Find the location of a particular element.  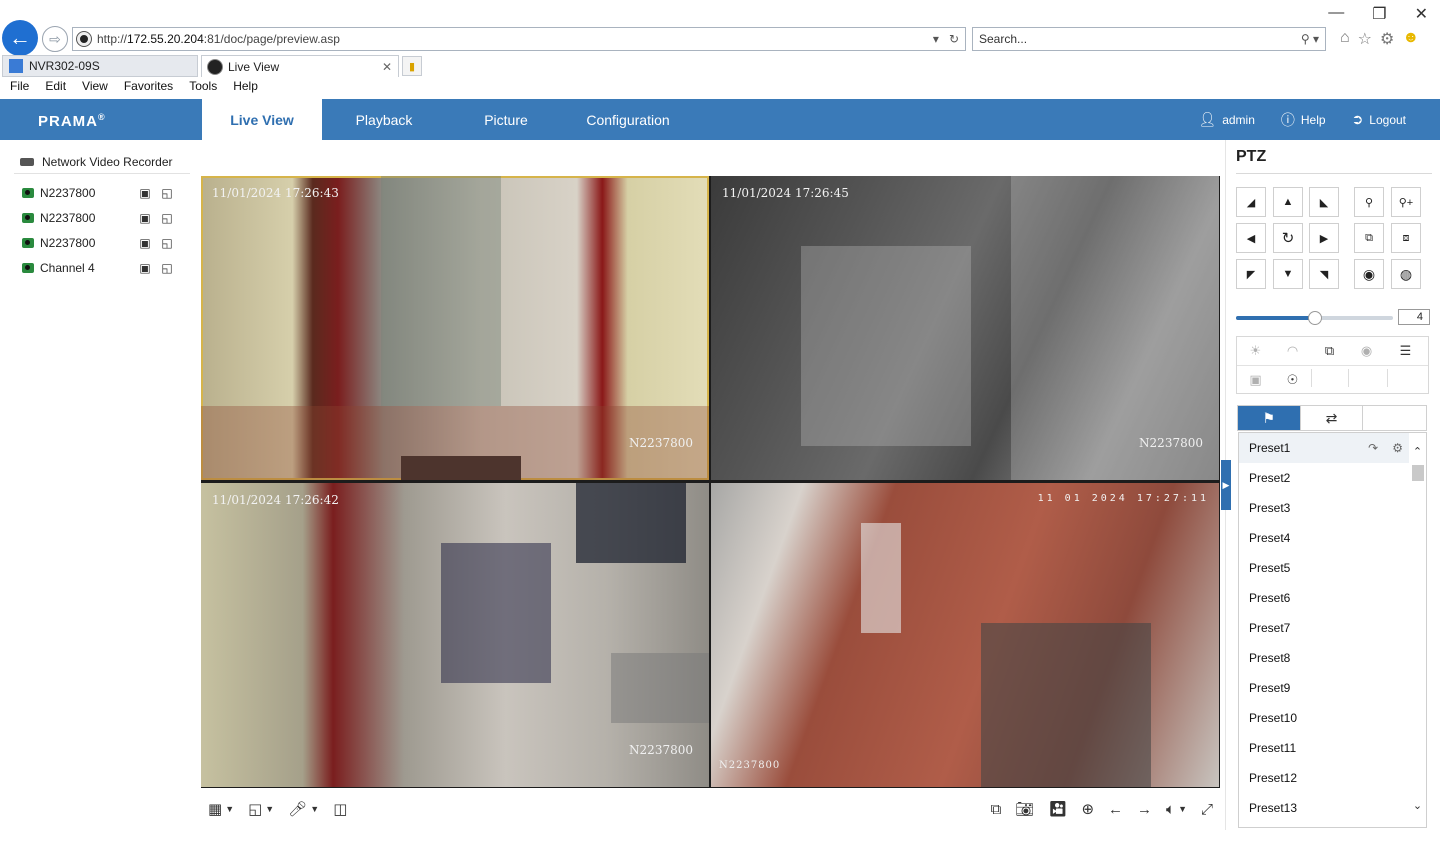

nav-playback: Playback is located at coordinates (384, 119).